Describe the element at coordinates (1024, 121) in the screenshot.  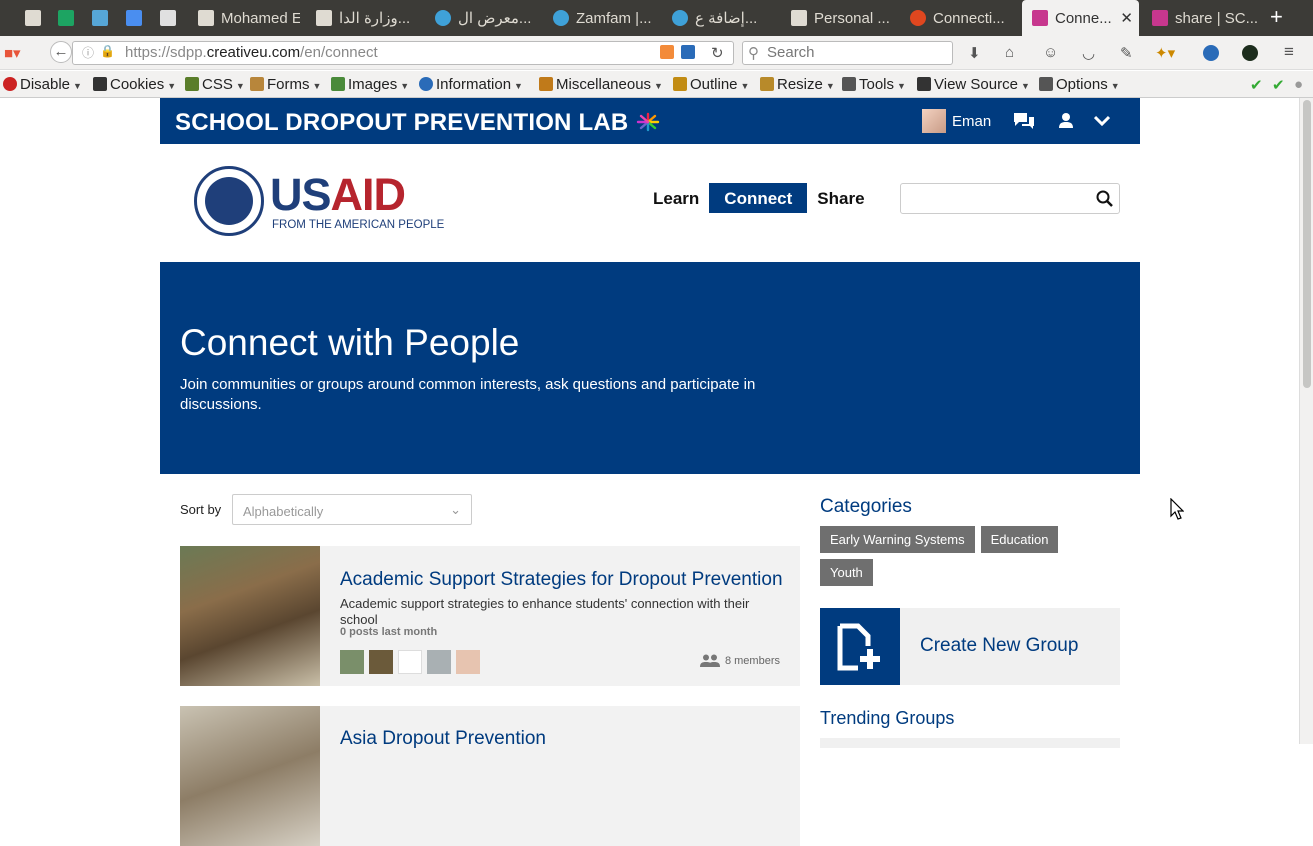
I see `messages-icon` at that location.